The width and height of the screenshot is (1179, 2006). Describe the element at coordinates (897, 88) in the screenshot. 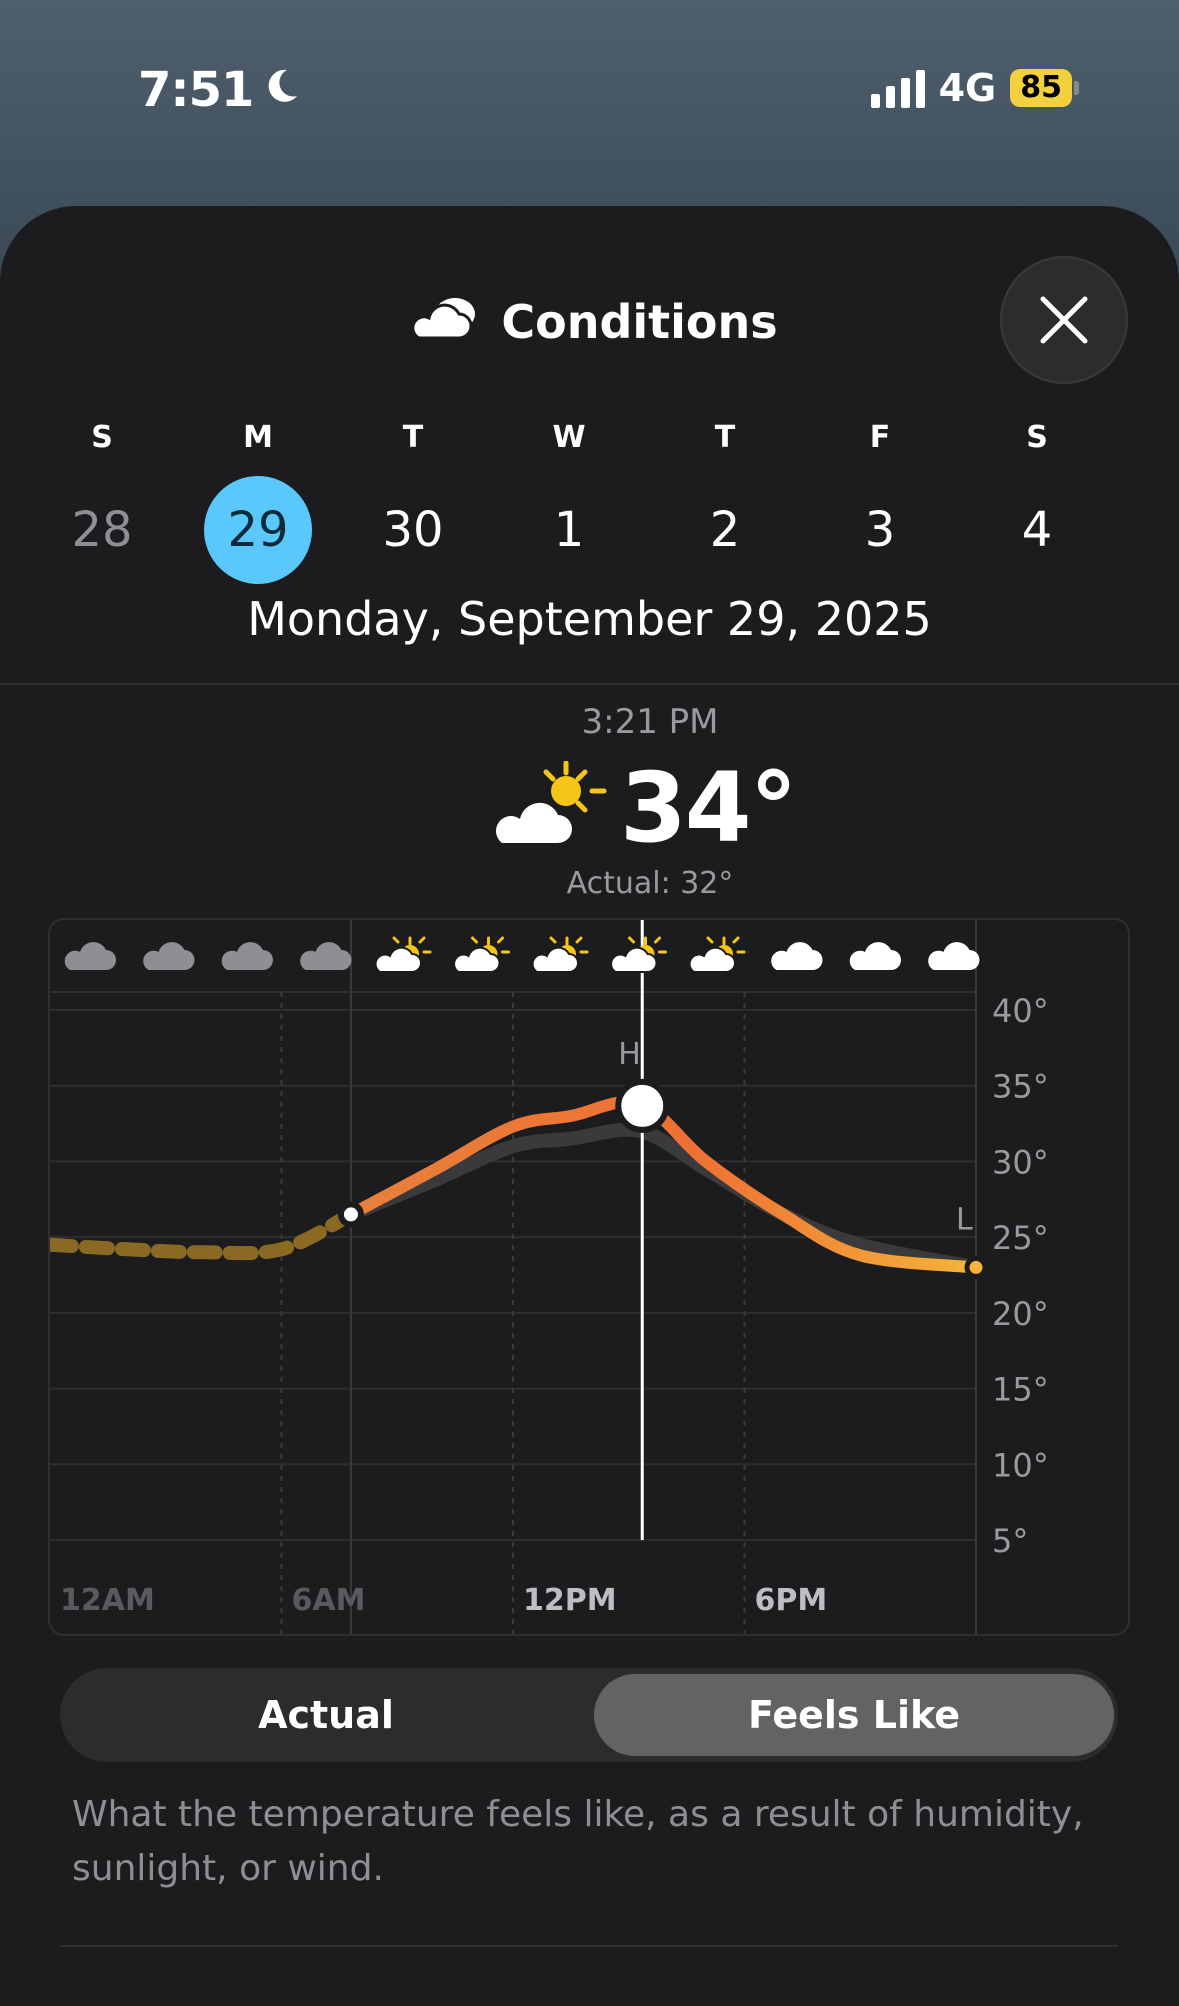

I see `signal-bars-icon` at that location.